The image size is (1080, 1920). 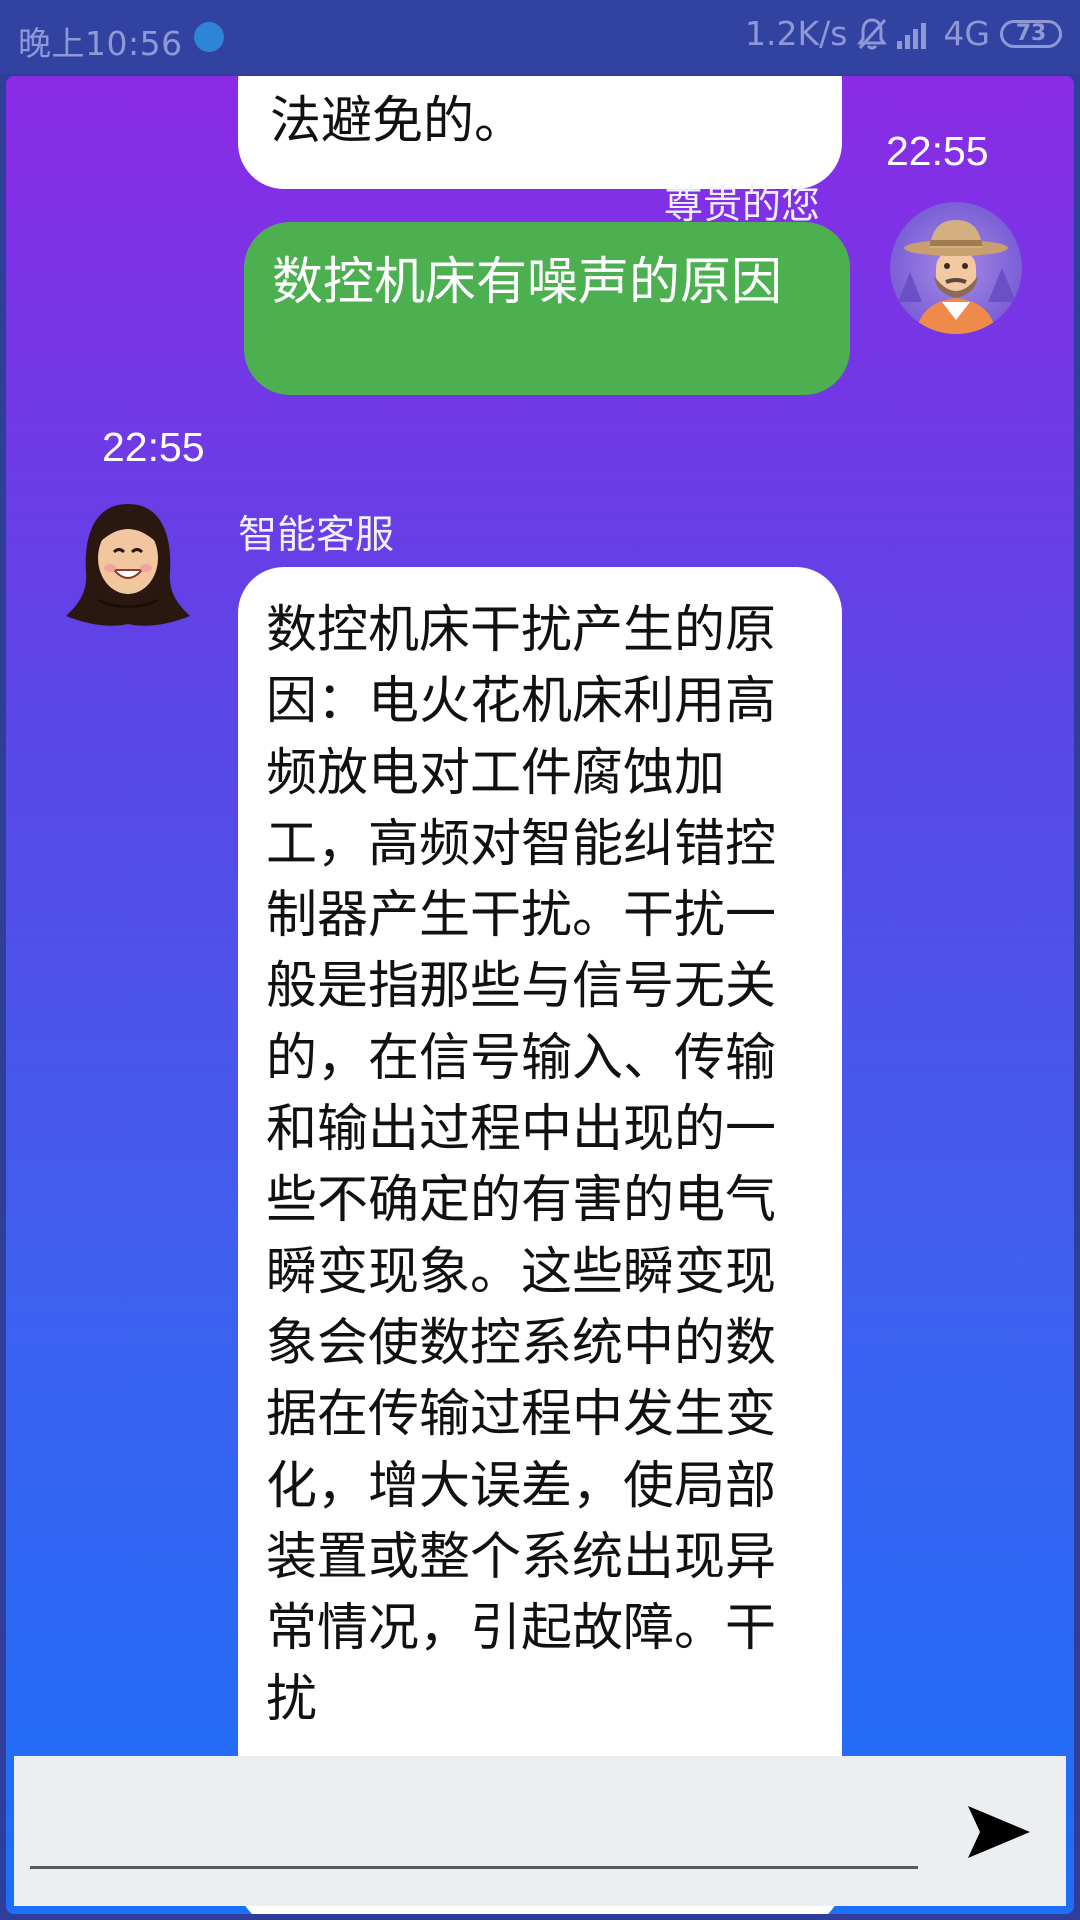 I want to click on send-icon, so click(x=999, y=1832).